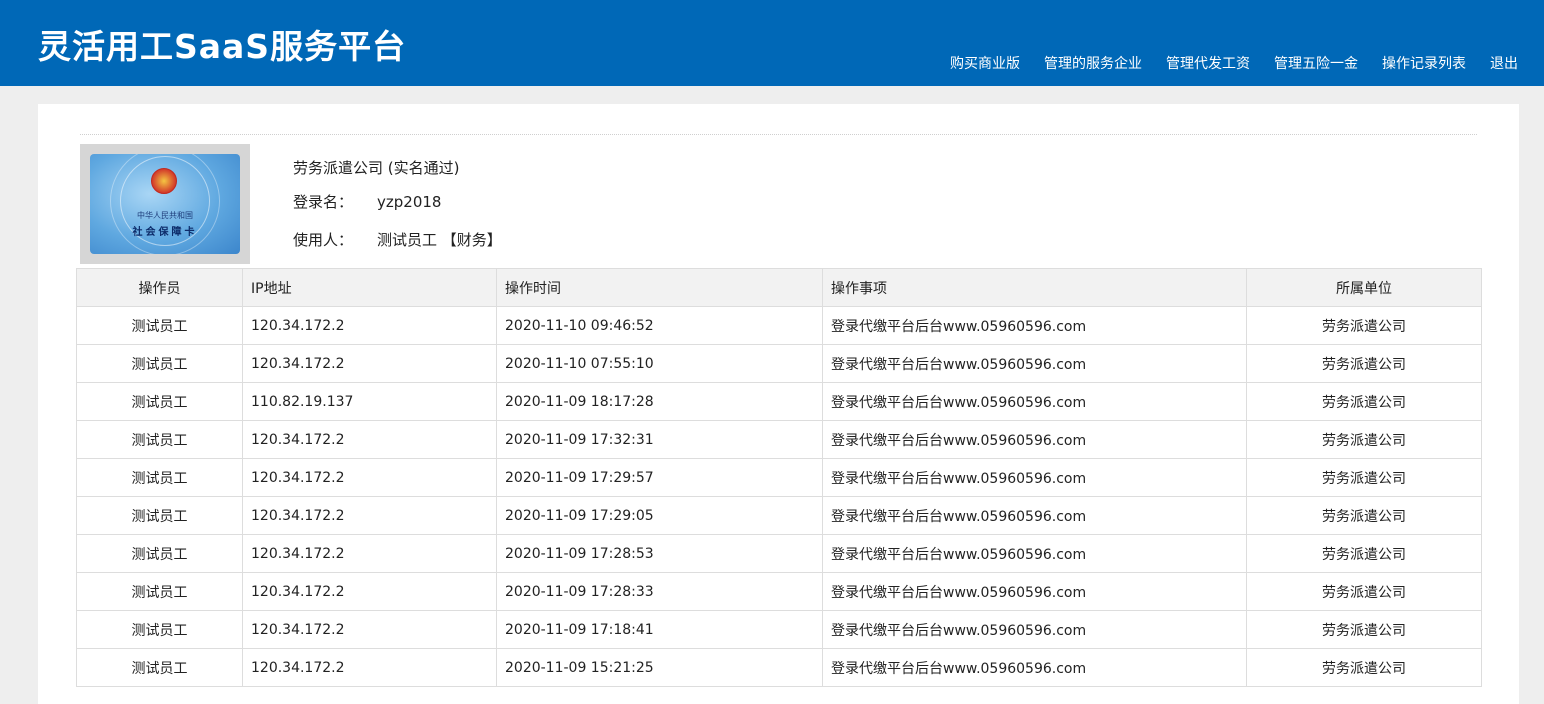 This screenshot has height=704, width=1544. What do you see at coordinates (659, 287) in the screenshot?
I see `col-time: 操作时间` at bounding box center [659, 287].